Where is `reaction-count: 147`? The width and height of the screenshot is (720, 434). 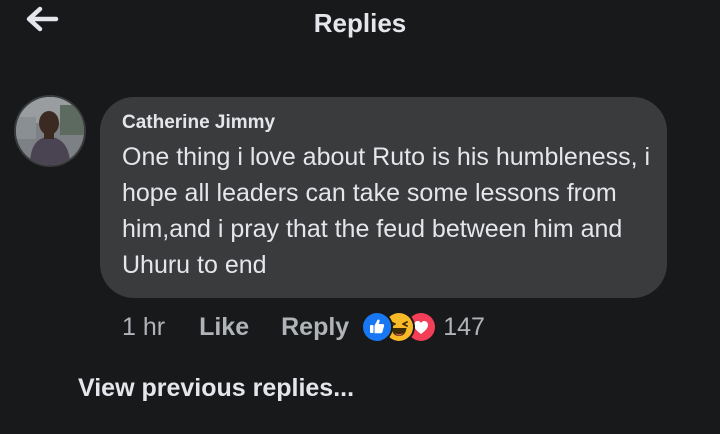 reaction-count: 147 is located at coordinates (464, 326).